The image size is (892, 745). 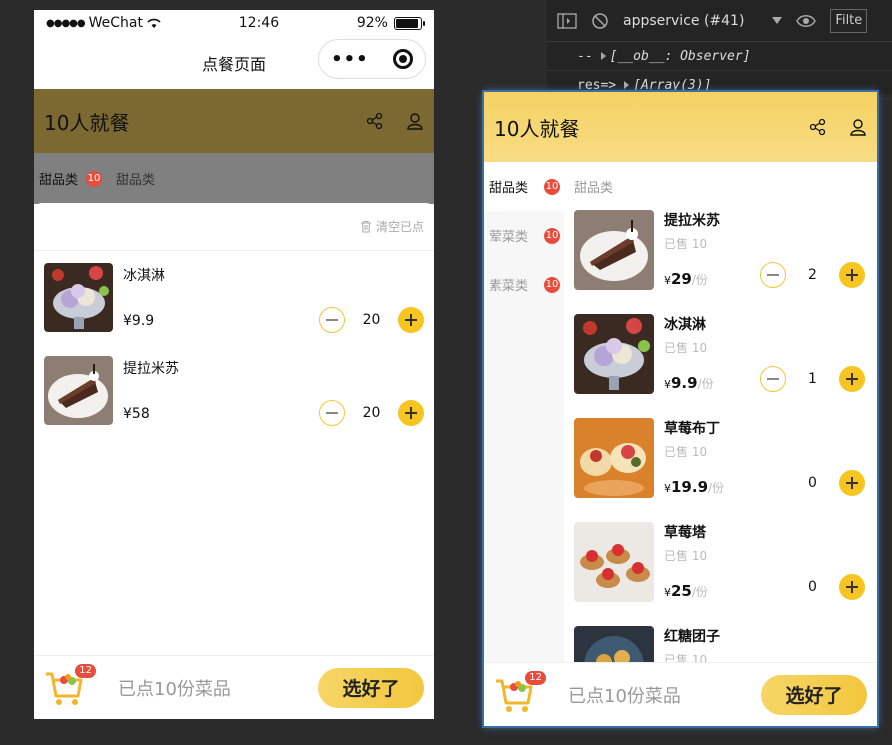 I want to click on cart-popup-header: 清空已点, so click(x=234, y=227).